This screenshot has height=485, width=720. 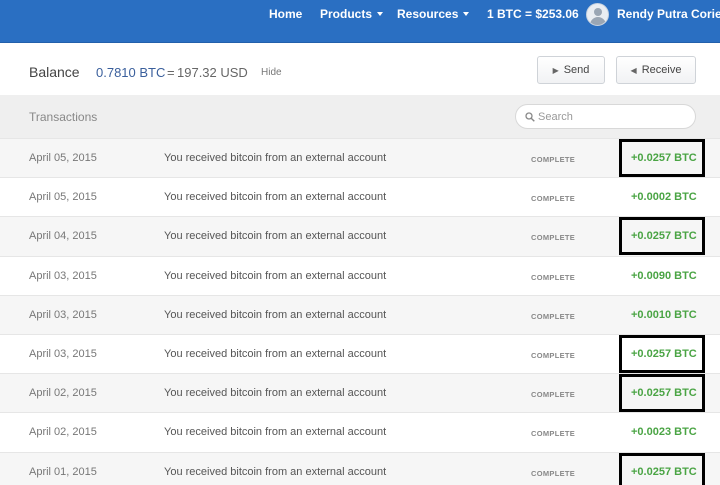 I want to click on transaction-amount: +0.0010 BTC, so click(x=664, y=314).